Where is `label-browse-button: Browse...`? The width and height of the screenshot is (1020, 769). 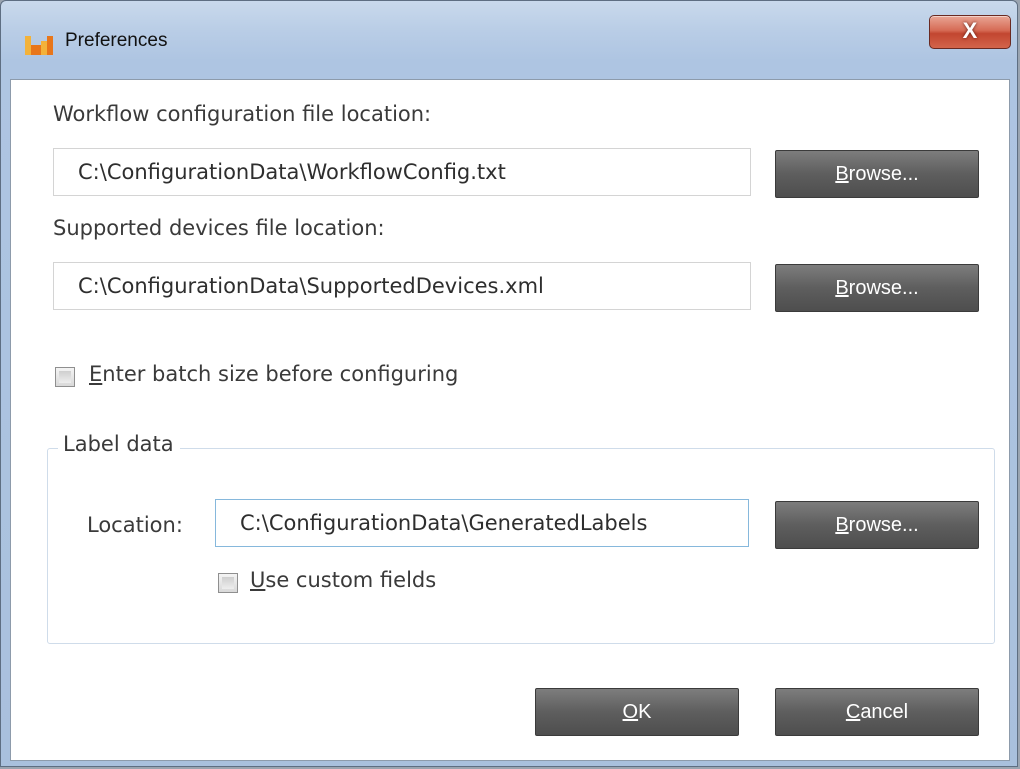 label-browse-button: Browse... is located at coordinates (877, 525).